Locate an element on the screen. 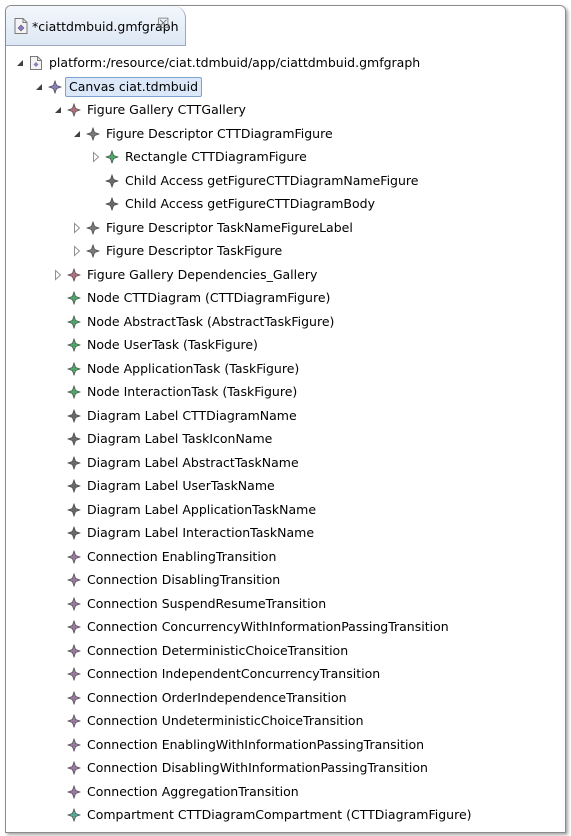 The image size is (571, 836). tree-row-label: Connection SuspendResumeTransition is located at coordinates (207, 603).